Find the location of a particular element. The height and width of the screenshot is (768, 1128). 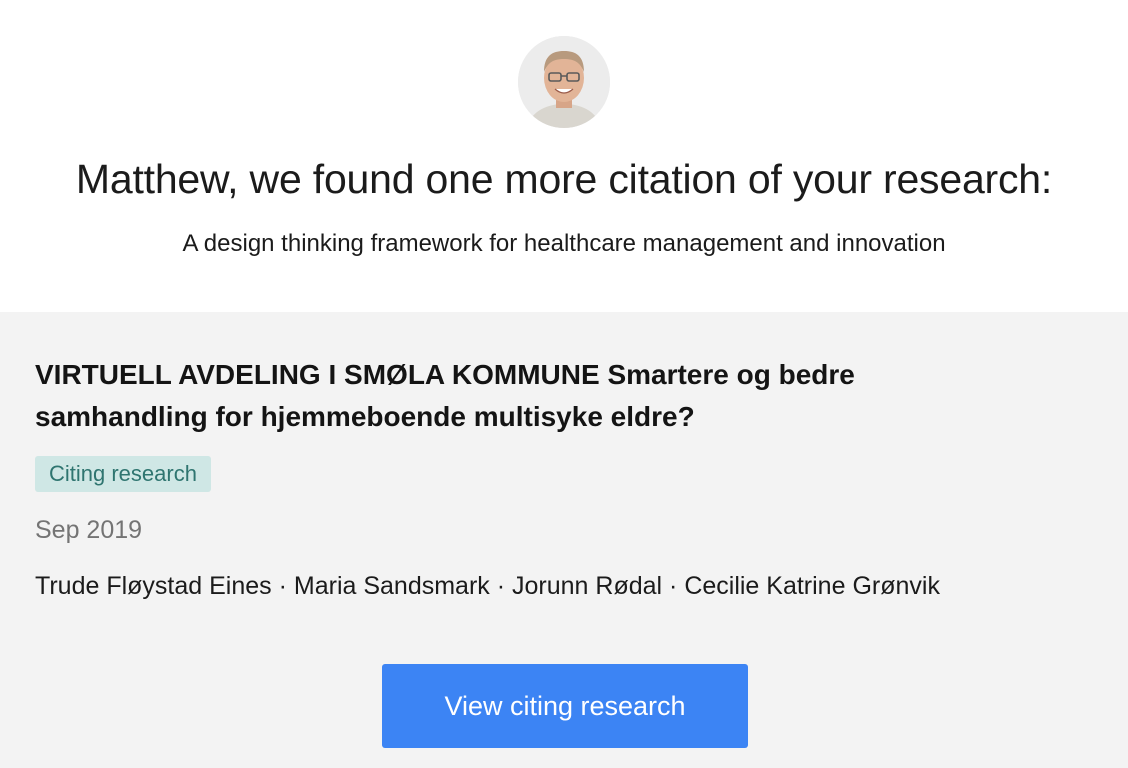

profile-photo is located at coordinates (564, 82).